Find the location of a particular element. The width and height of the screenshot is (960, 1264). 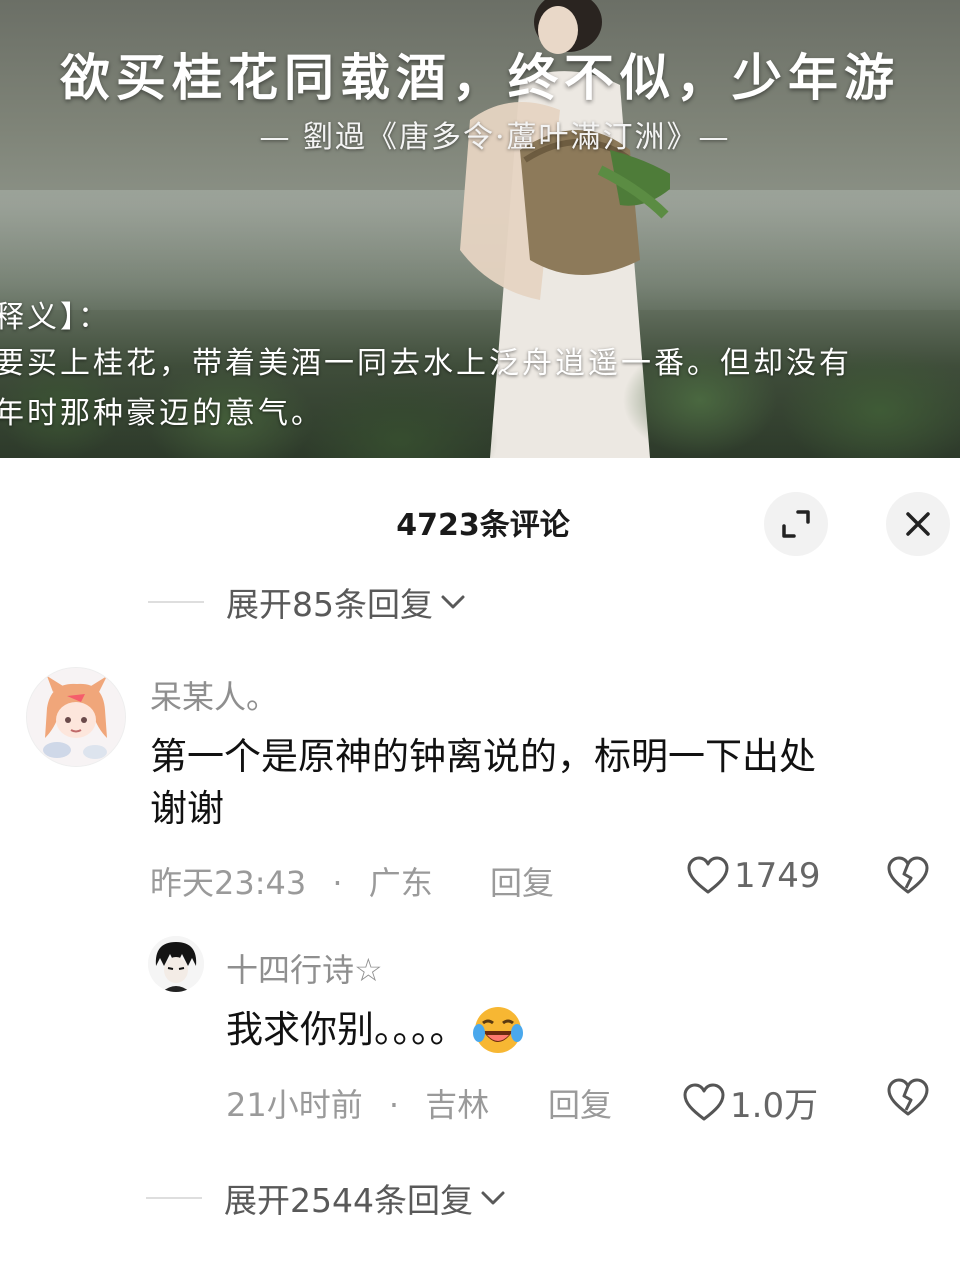

like-count: 1749 is located at coordinates (777, 876).